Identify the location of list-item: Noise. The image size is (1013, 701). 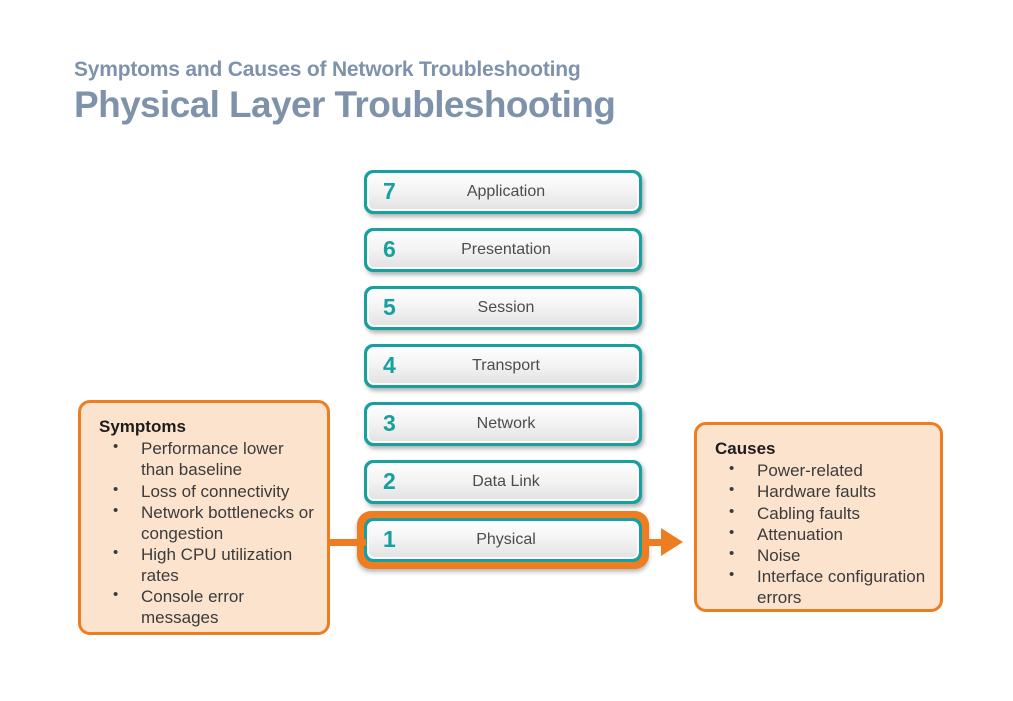
(821, 555).